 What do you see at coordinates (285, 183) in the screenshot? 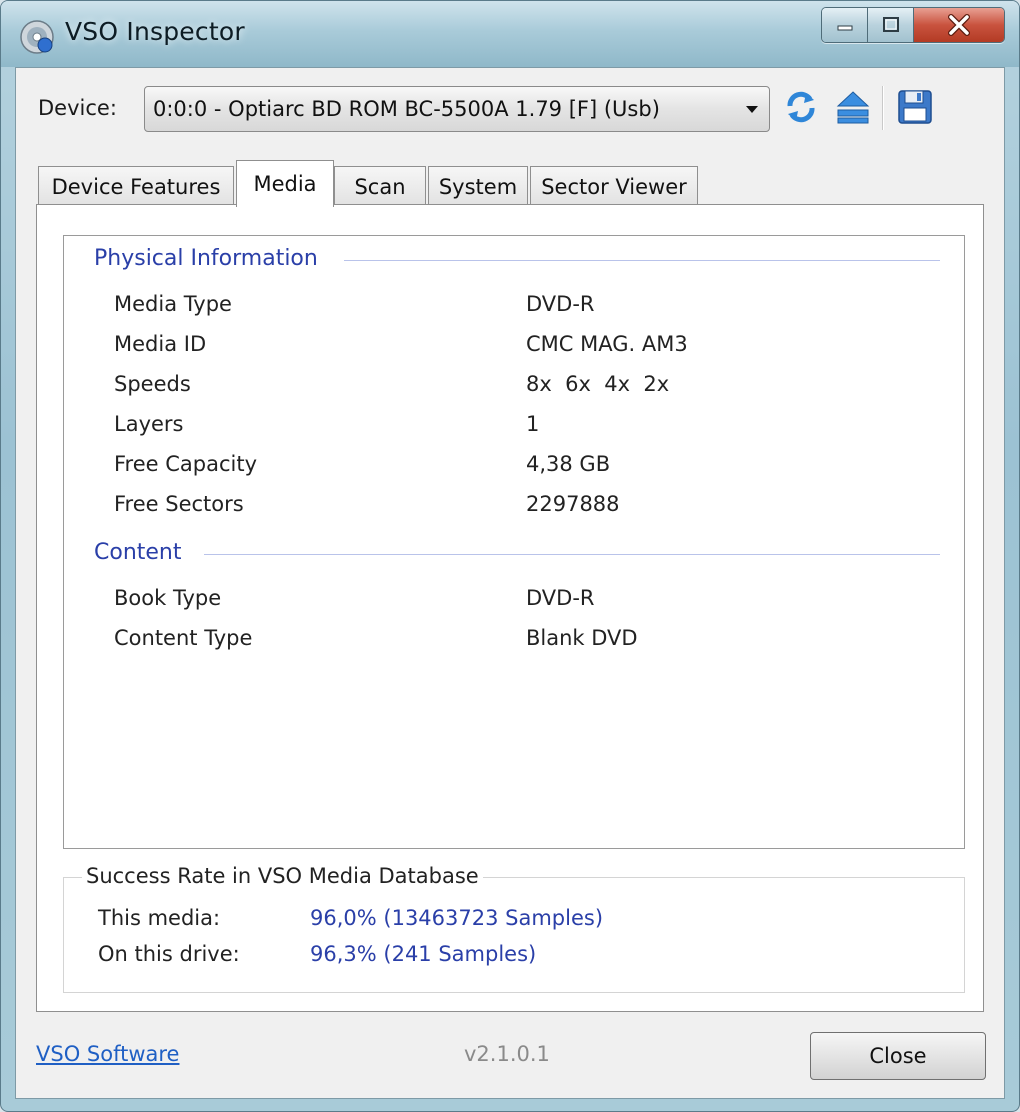
I see `tab-media: Media` at bounding box center [285, 183].